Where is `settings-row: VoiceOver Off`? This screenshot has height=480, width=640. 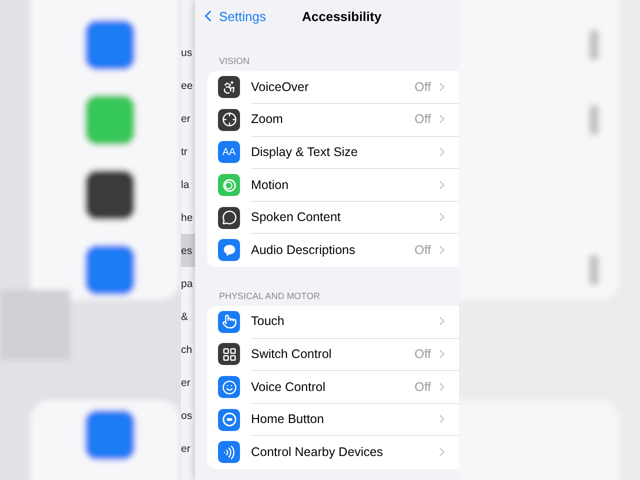 settings-row: VoiceOver Off is located at coordinates (333, 87).